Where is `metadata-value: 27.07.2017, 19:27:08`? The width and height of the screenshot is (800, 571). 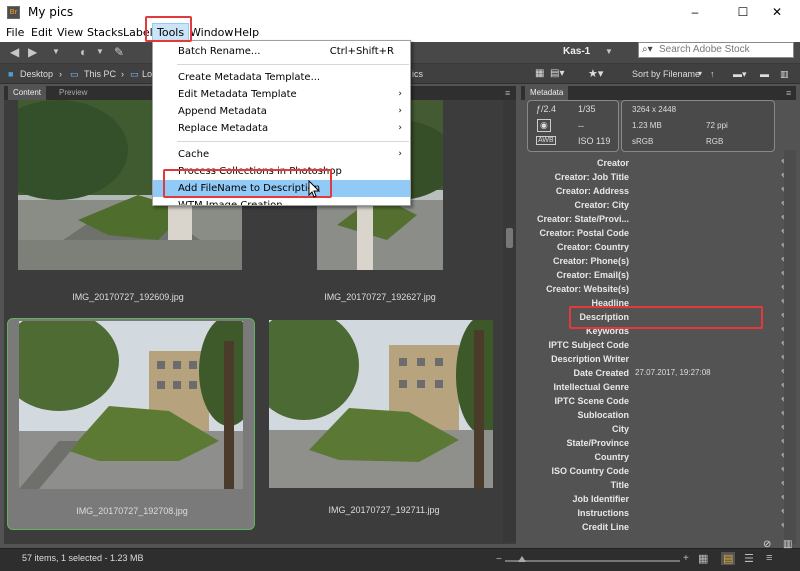 metadata-value: 27.07.2017, 19:27:08 is located at coordinates (673, 373).